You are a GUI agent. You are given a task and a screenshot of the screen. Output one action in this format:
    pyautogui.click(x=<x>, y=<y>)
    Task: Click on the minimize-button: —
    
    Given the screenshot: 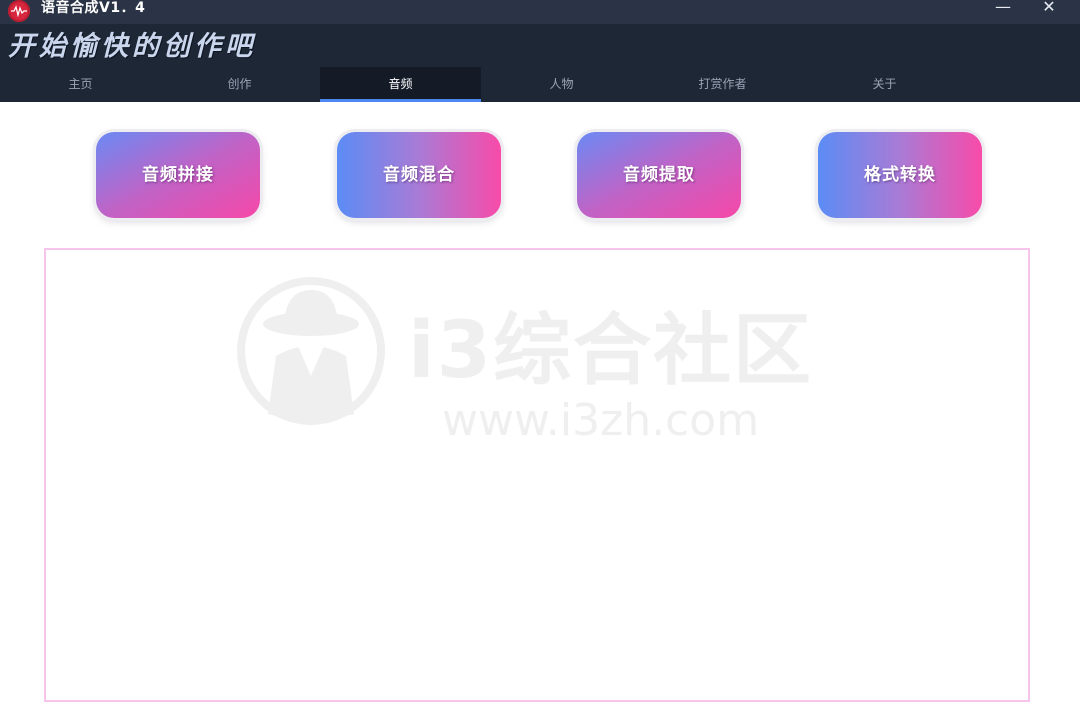 What is the action you would take?
    pyautogui.click(x=1003, y=10)
    